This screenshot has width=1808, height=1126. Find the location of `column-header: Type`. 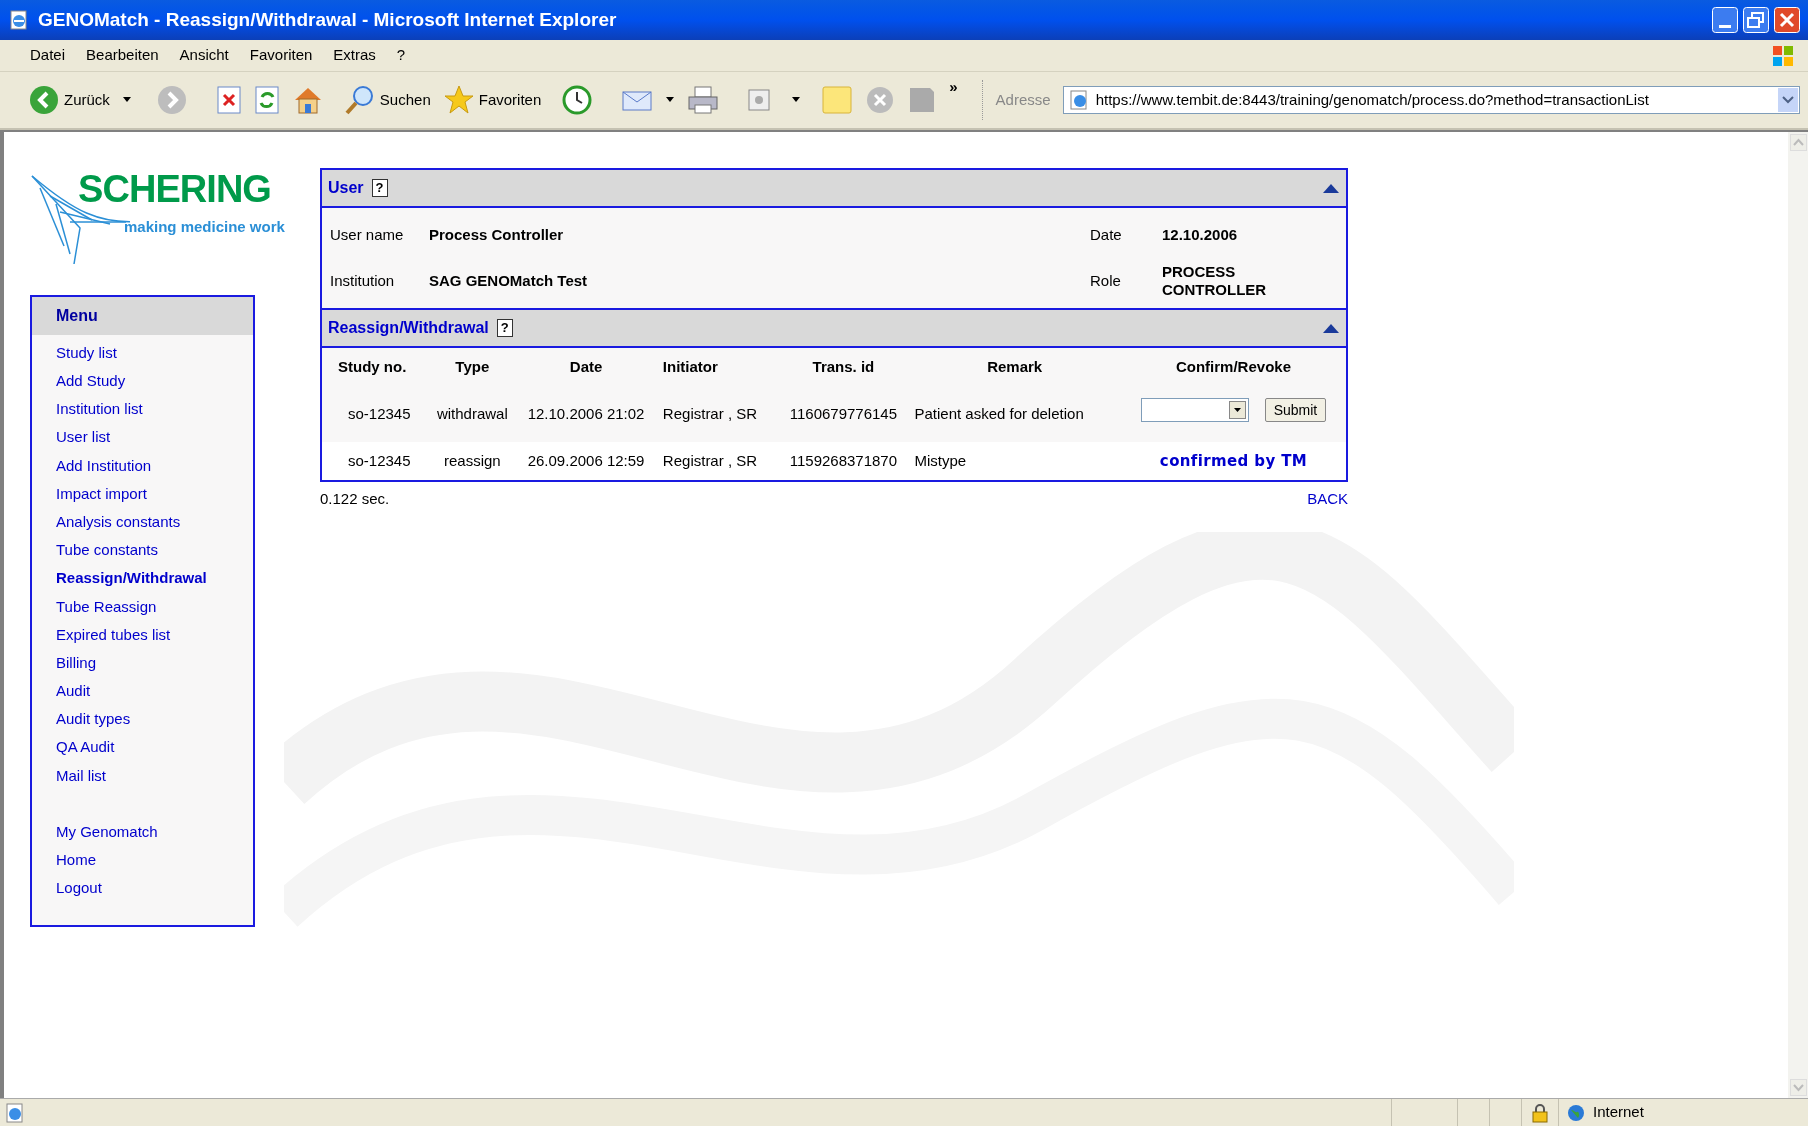

column-header: Type is located at coordinates (472, 366).